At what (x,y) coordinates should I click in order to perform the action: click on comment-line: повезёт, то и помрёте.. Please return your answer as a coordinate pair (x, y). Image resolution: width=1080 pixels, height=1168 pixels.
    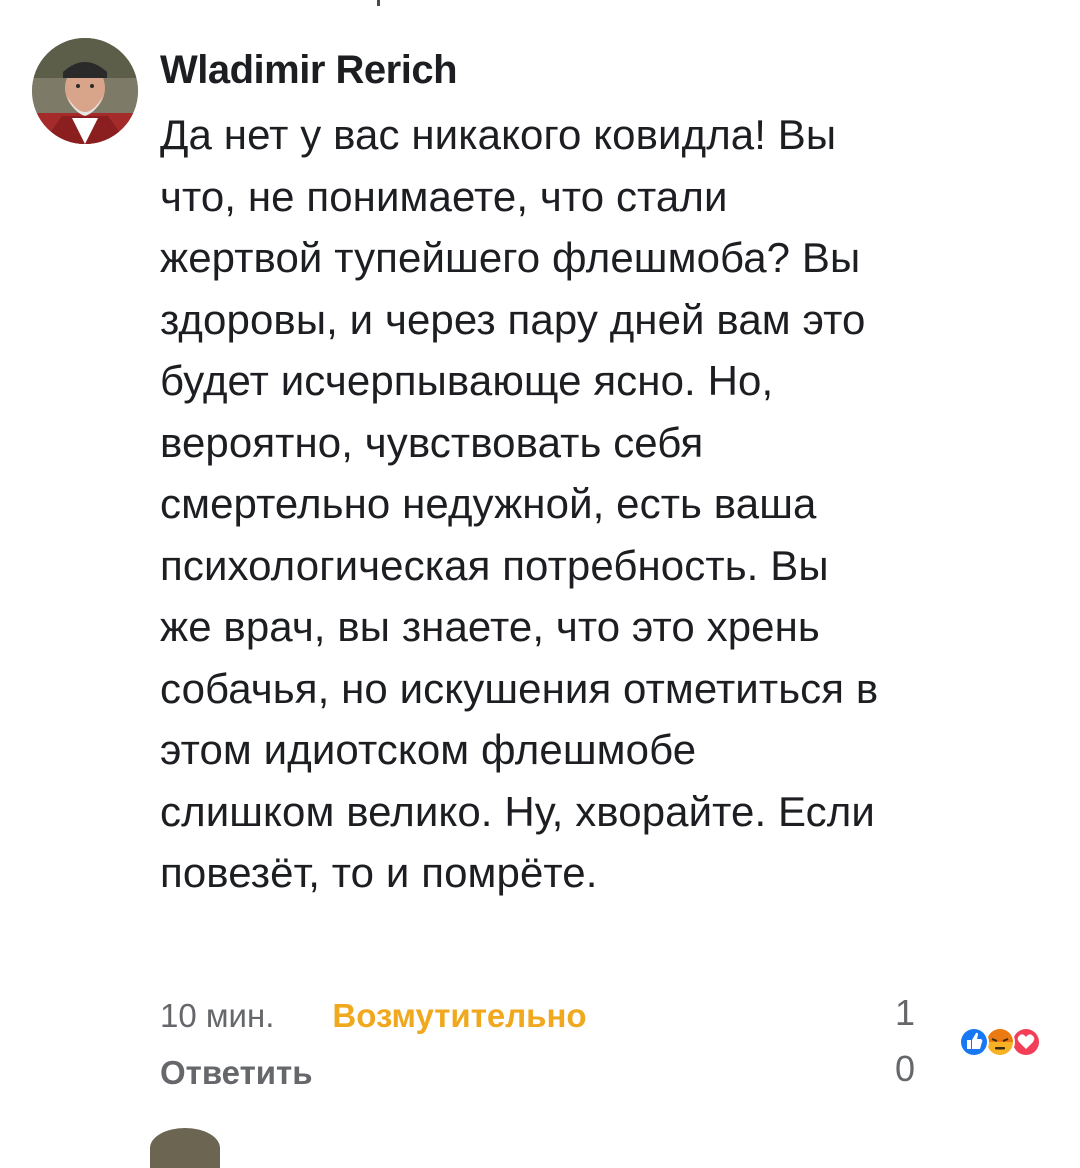
    Looking at the image, I should click on (379, 872).